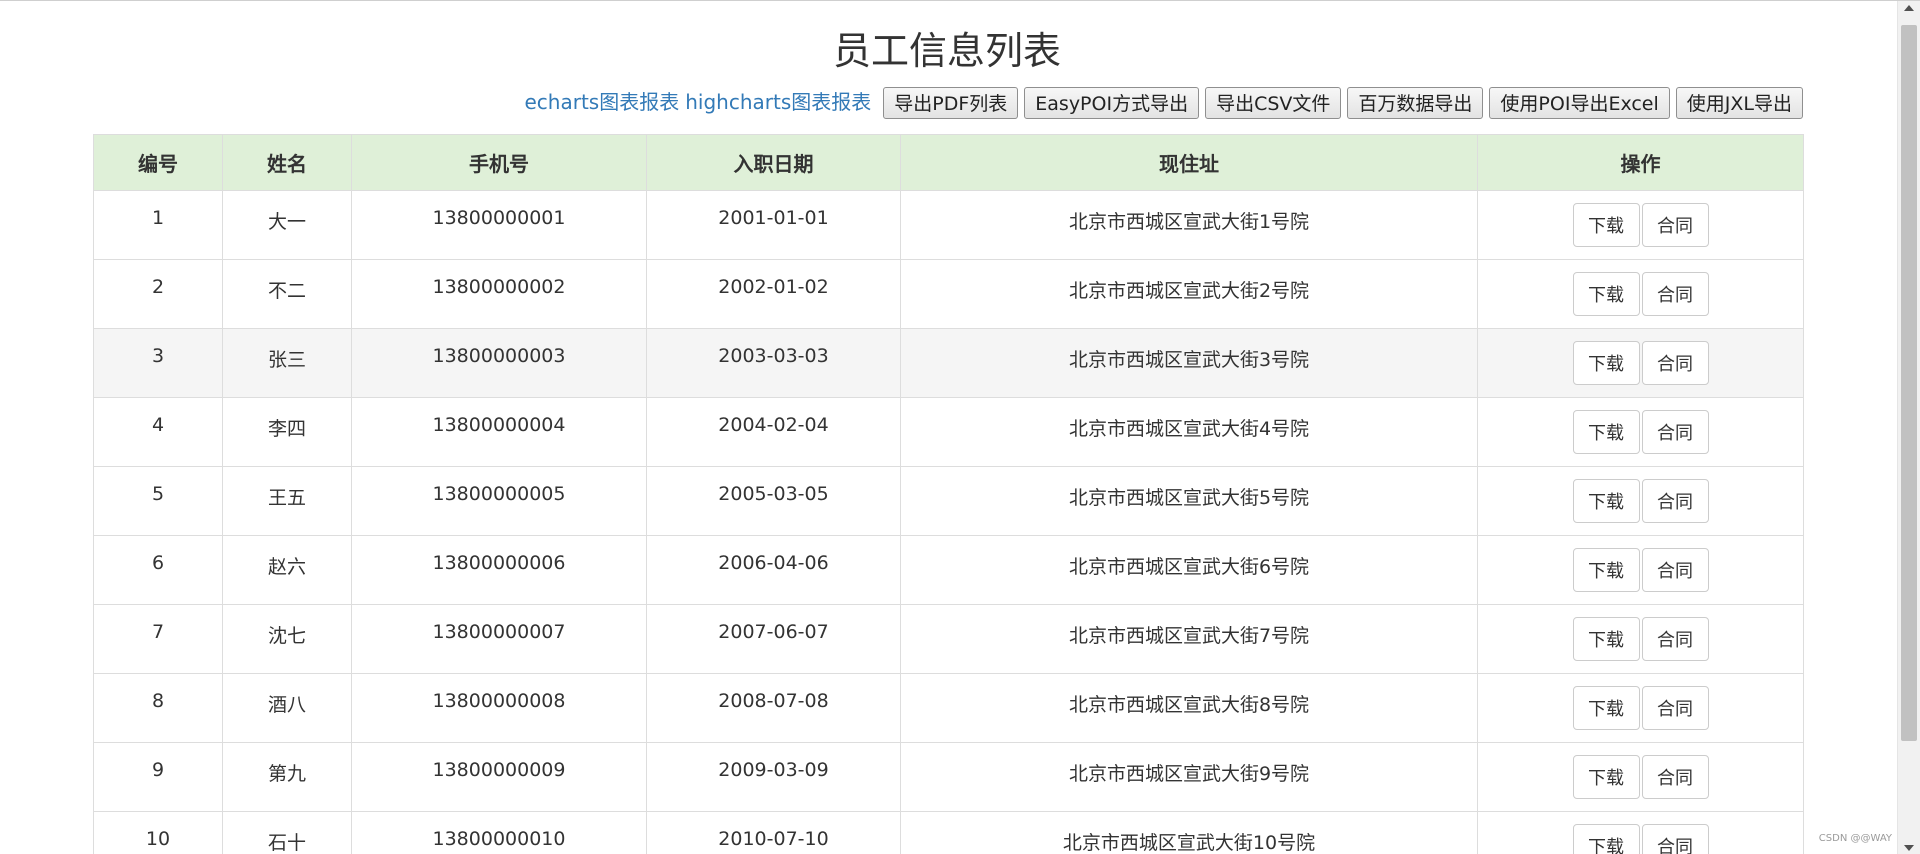 This screenshot has width=1920, height=854. Describe the element at coordinates (773, 225) in the screenshot. I see `cell-hire-date: 2001-01-01` at that location.